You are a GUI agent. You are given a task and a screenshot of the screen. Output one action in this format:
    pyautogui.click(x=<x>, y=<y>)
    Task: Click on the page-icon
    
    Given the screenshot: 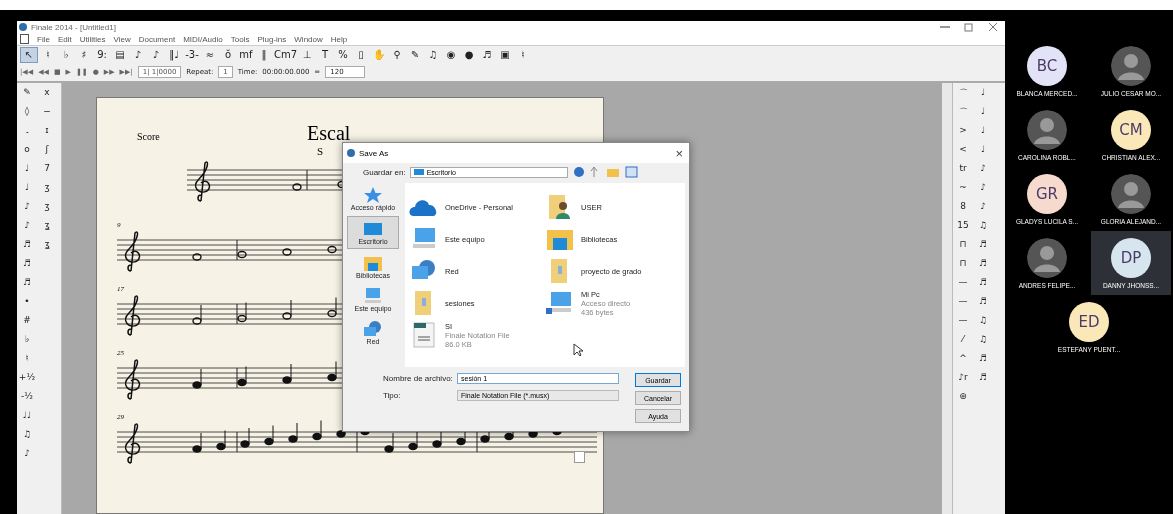 What is the action you would take?
    pyautogui.click(x=579, y=457)
    